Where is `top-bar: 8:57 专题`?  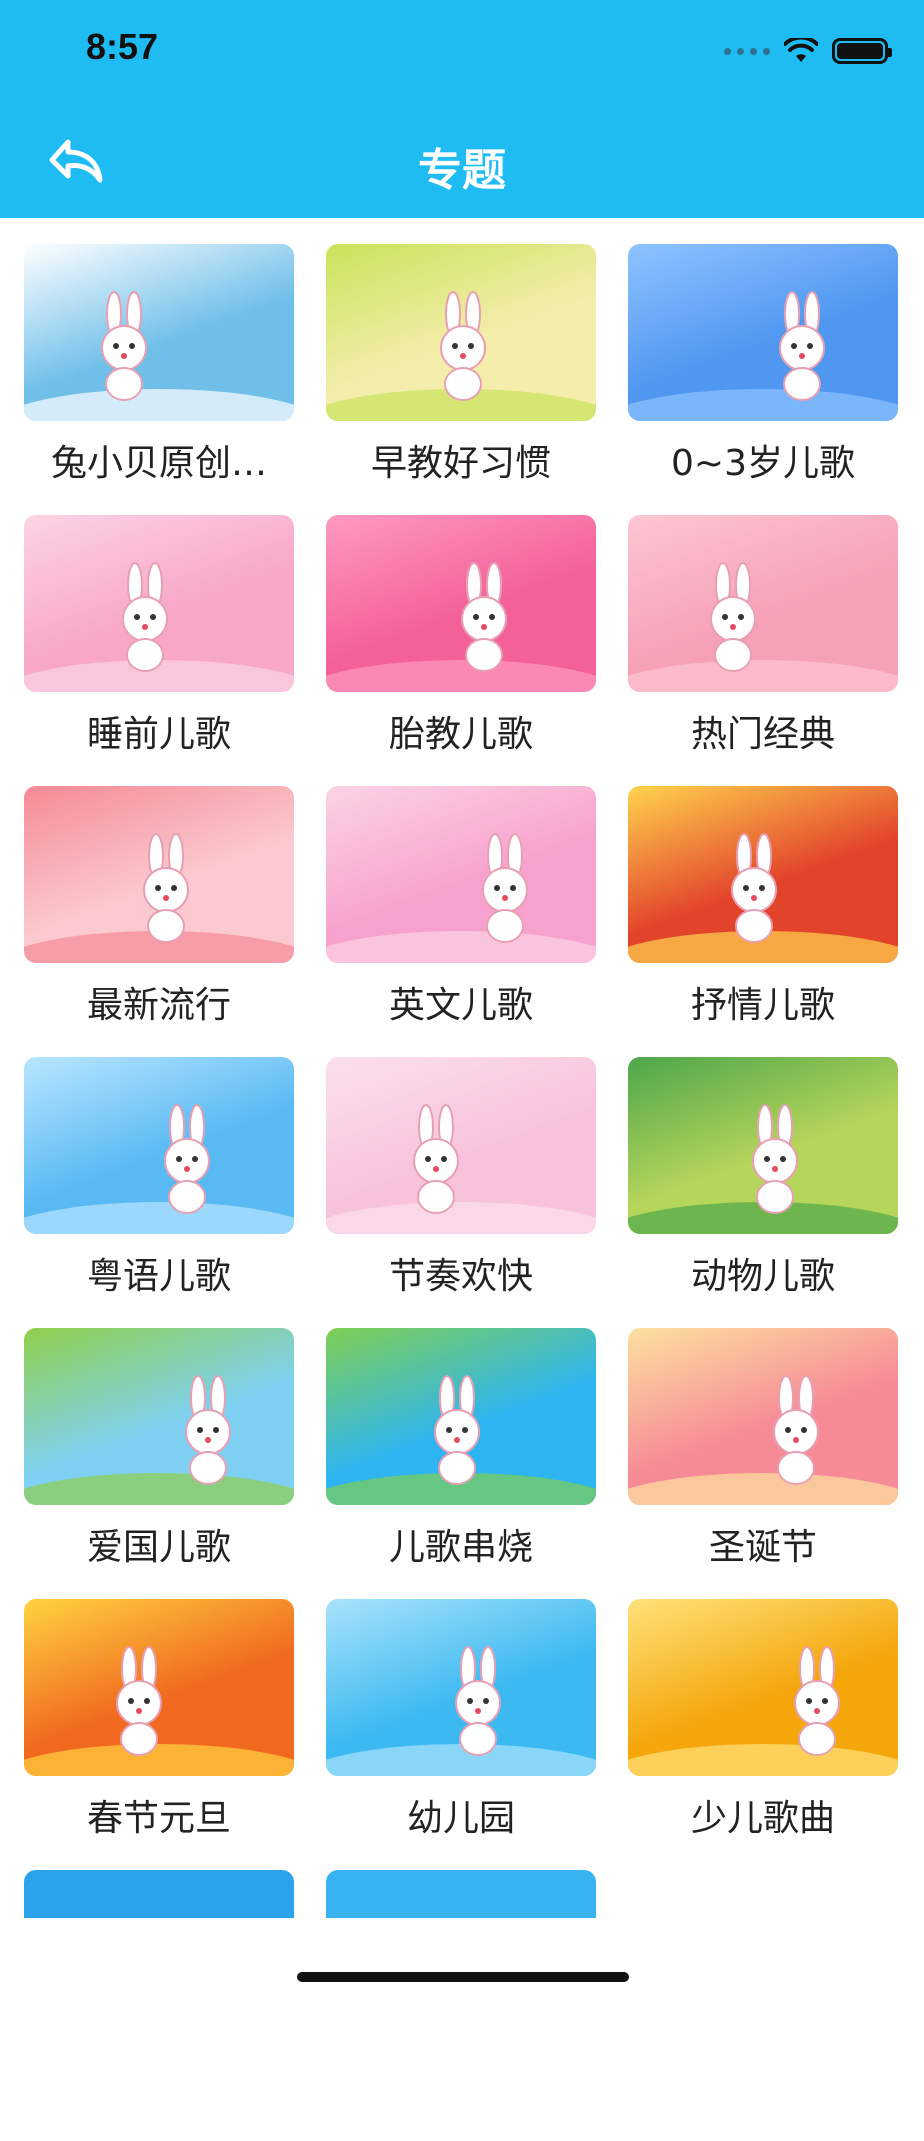 top-bar: 8:57 专题 is located at coordinates (462, 109).